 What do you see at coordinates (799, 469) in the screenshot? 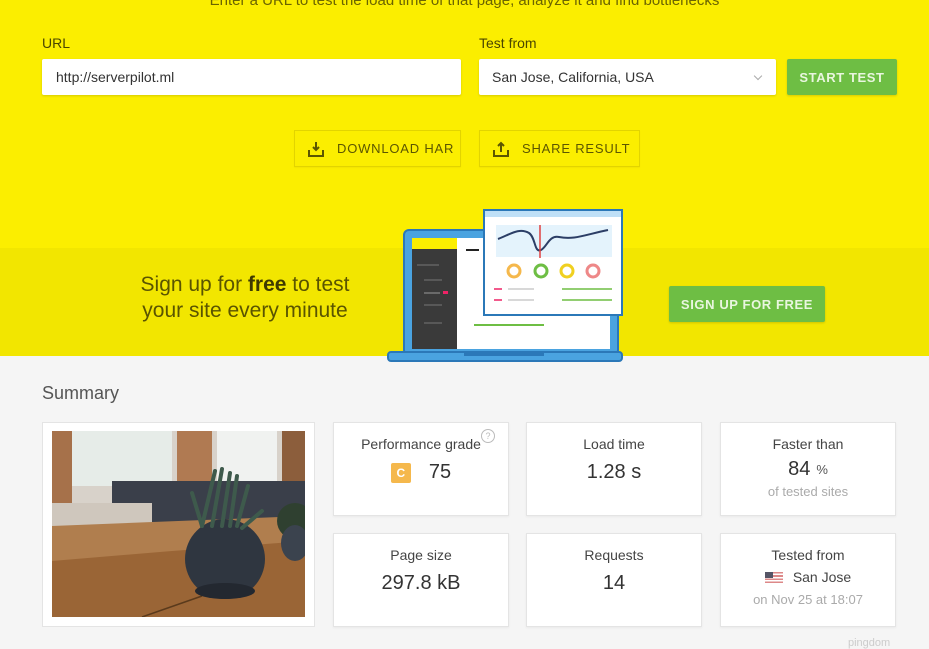
I see `faster-than-value: 84` at bounding box center [799, 469].